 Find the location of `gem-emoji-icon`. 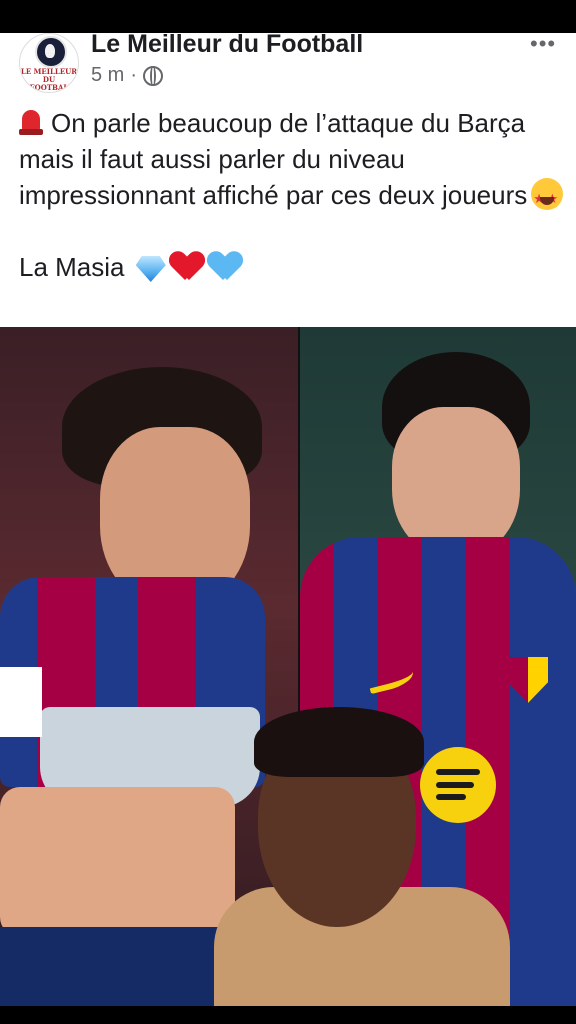

gem-emoji-icon is located at coordinates (150, 269).